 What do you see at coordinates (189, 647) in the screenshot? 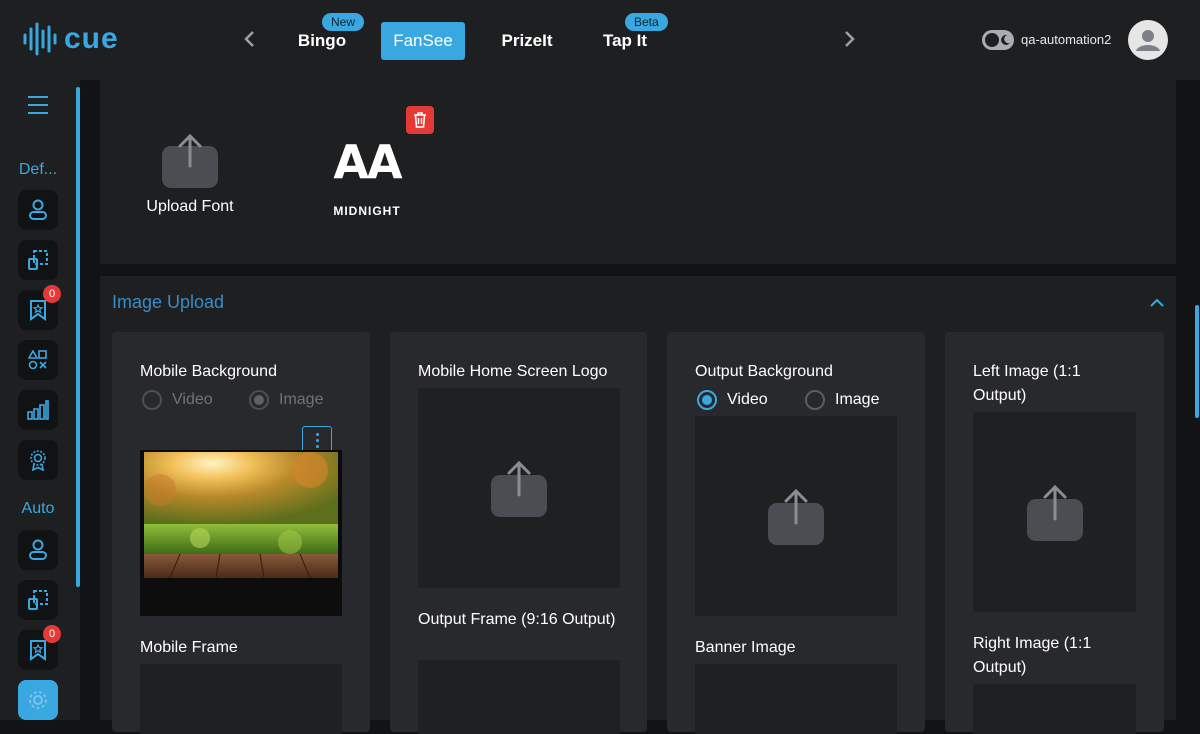
I see `card-title: Mobile Frame` at bounding box center [189, 647].